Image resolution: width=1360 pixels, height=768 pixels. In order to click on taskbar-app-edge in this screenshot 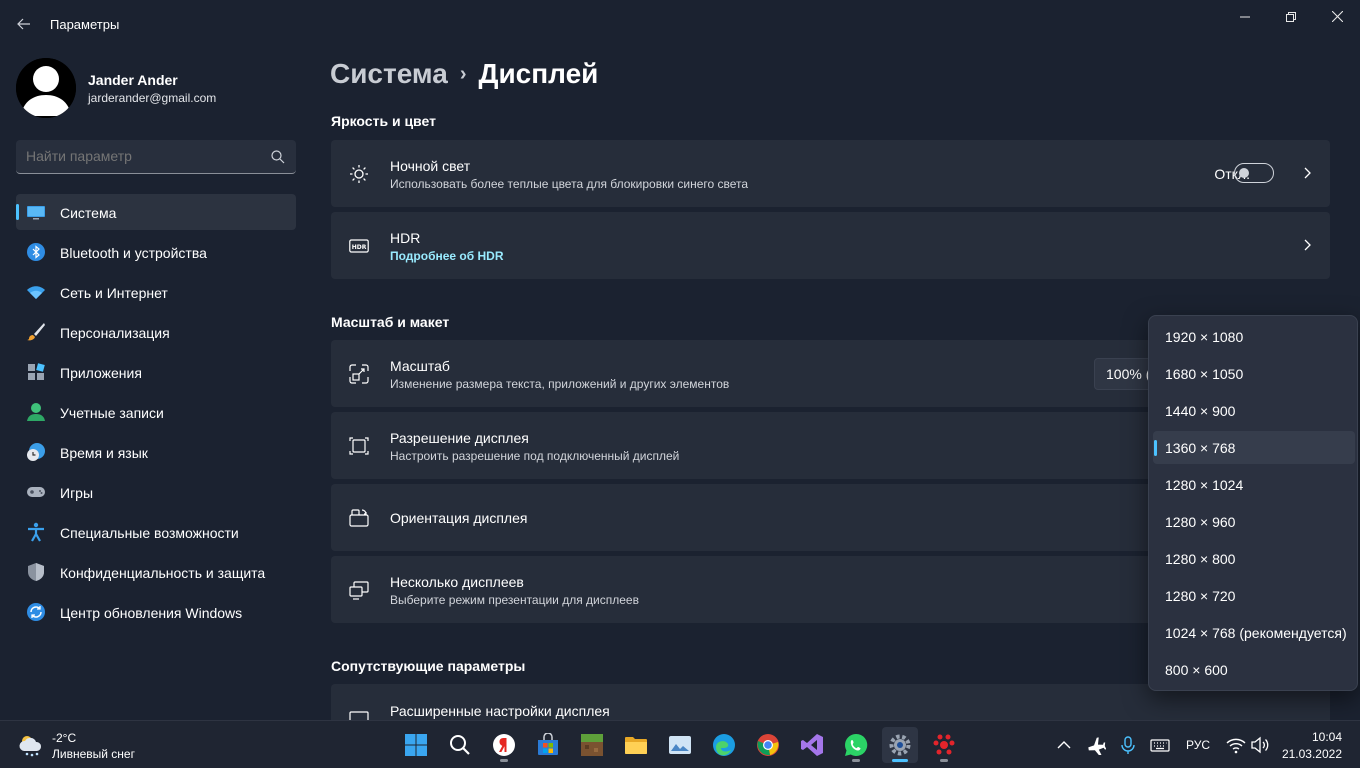, I will do `click(724, 745)`.